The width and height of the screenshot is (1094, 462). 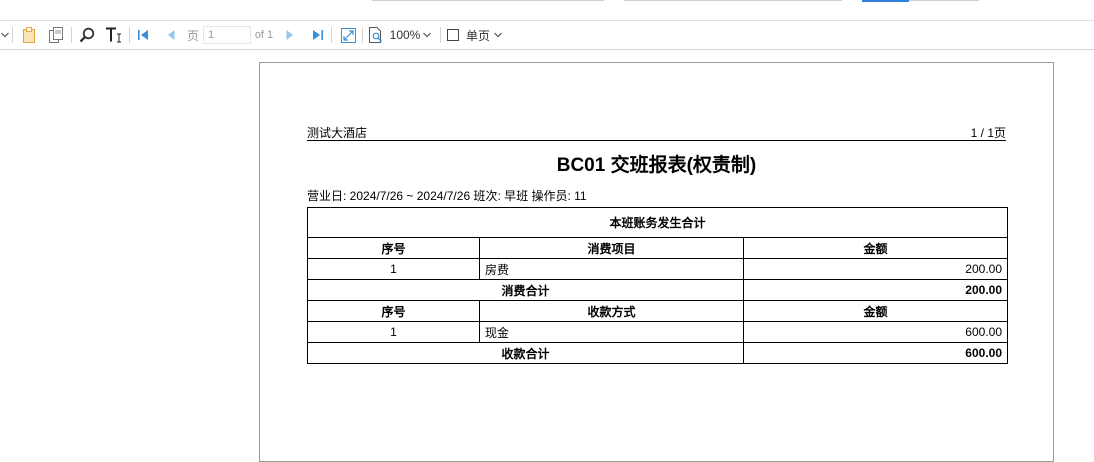 I want to click on subtotal-label: 消费合计, so click(x=525, y=290).